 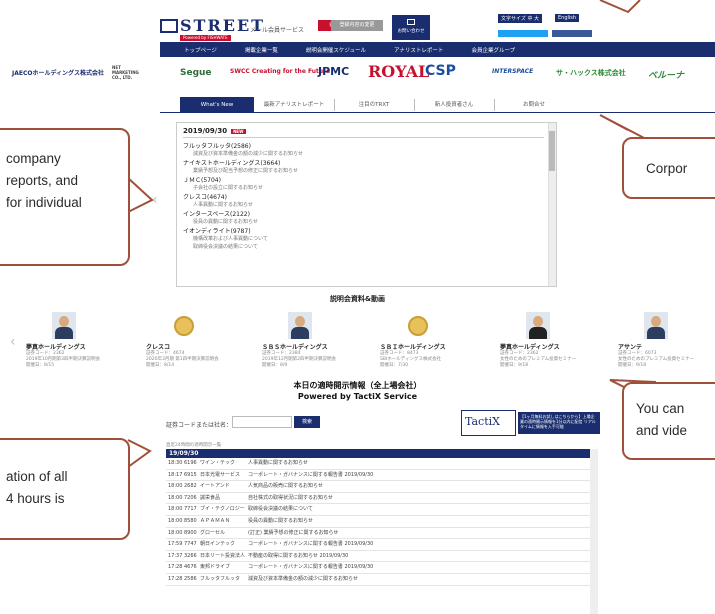 I want to click on sponsor-logo: サ・ハックス株式会社, so click(x=591, y=73).